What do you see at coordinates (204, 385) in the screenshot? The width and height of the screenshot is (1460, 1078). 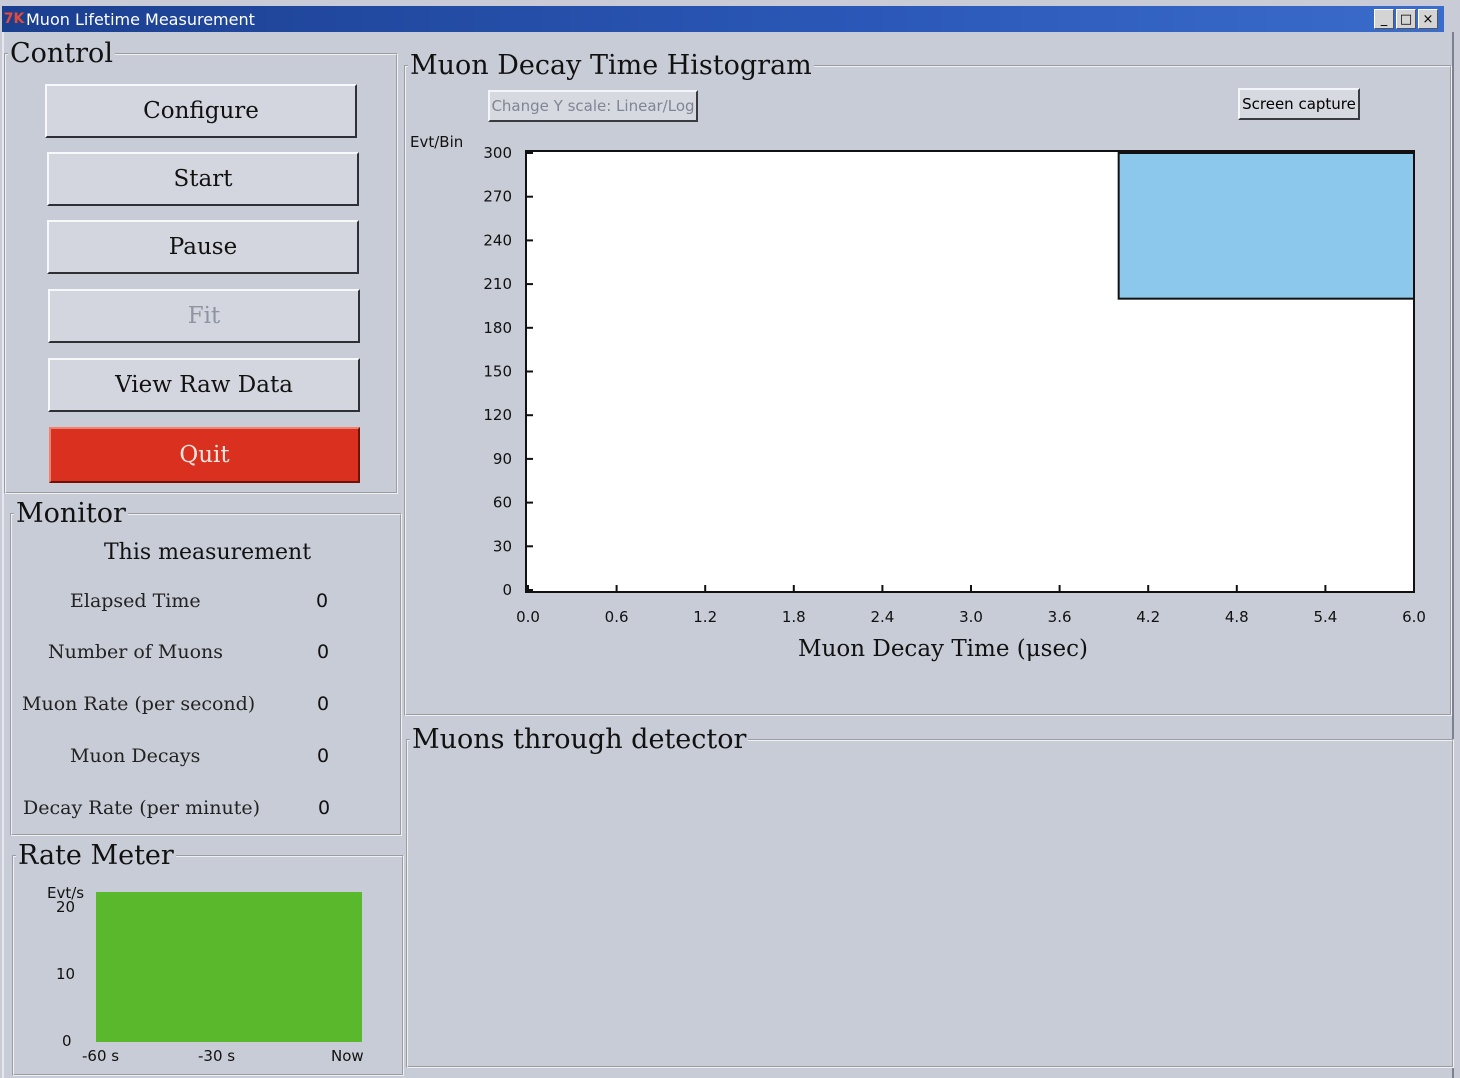 I see `view-raw-data-button: View Raw Data` at bounding box center [204, 385].